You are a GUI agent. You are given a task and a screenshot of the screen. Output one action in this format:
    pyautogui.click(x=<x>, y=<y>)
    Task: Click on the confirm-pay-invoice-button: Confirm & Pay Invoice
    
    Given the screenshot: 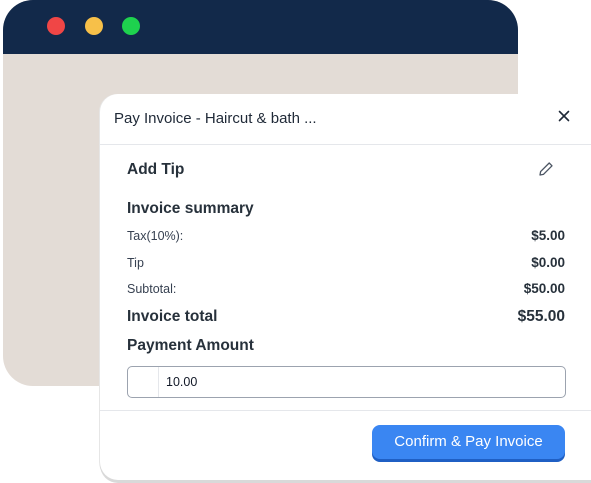 What is the action you would take?
    pyautogui.click(x=468, y=442)
    